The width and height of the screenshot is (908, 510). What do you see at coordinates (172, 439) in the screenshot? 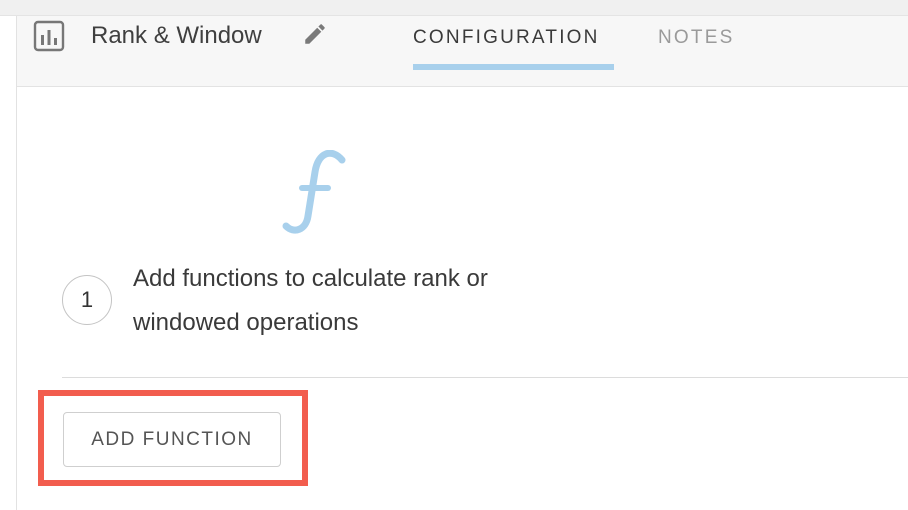
I see `add-function-button: ADD FUNCTION` at bounding box center [172, 439].